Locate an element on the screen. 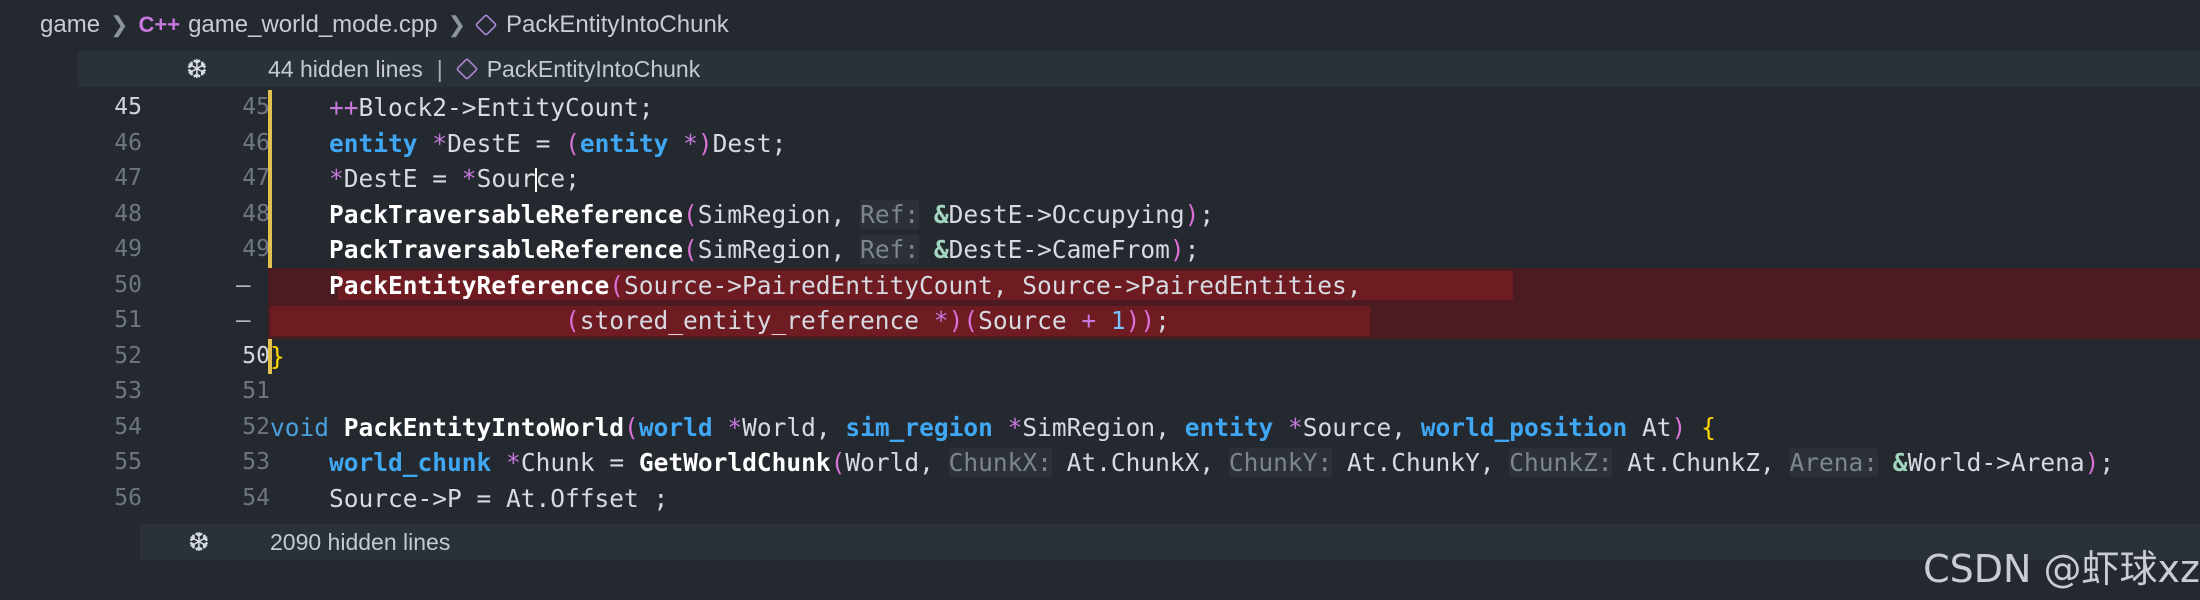  inlay-hint: ChunkX: is located at coordinates (1000, 462).